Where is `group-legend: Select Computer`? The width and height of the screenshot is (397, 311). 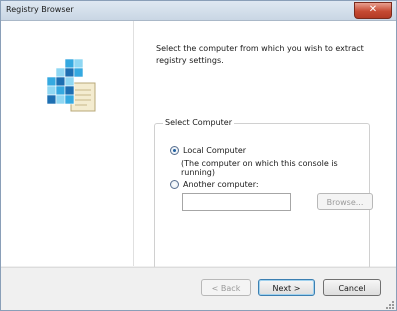
group-legend: Select Computer is located at coordinates (198, 123).